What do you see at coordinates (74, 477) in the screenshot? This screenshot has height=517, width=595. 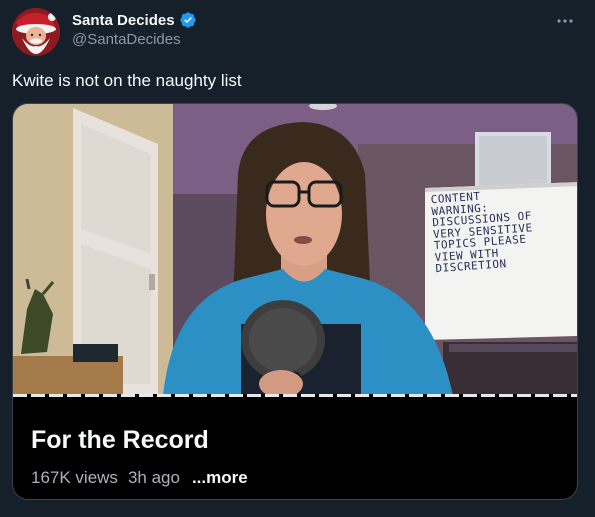 I see `video-views: 167K views` at bounding box center [74, 477].